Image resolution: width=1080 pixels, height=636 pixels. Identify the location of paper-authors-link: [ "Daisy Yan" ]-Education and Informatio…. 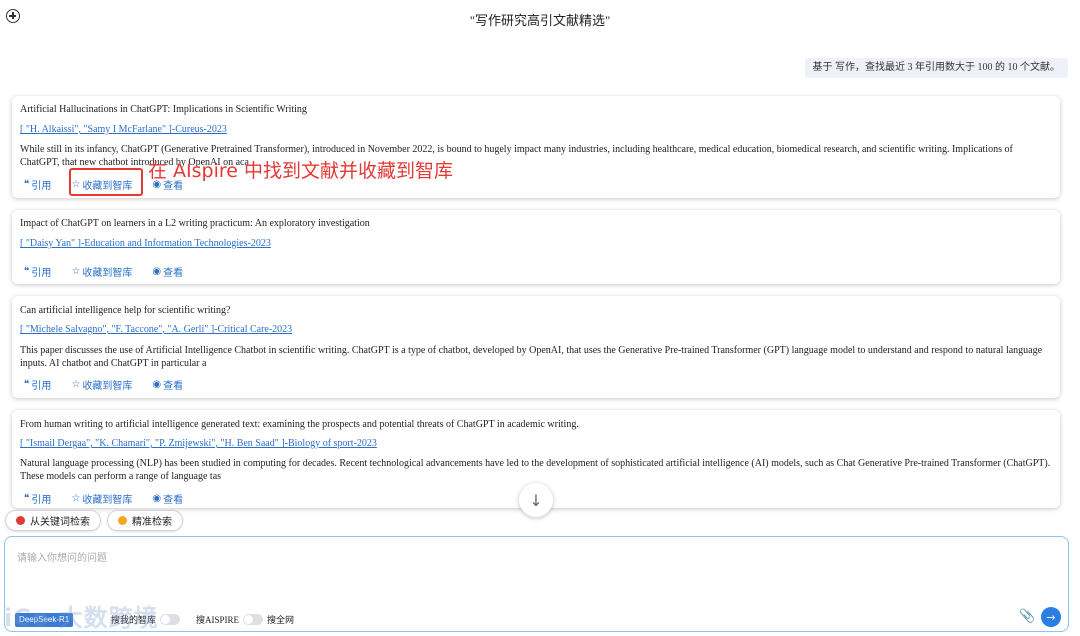
(145, 243).